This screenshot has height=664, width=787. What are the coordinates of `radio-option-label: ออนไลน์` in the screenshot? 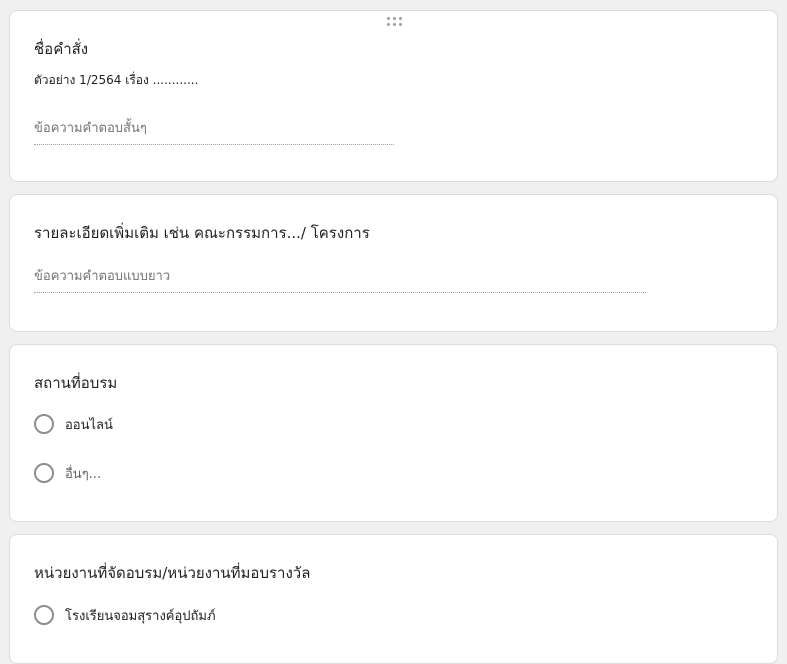 It's located at (89, 425).